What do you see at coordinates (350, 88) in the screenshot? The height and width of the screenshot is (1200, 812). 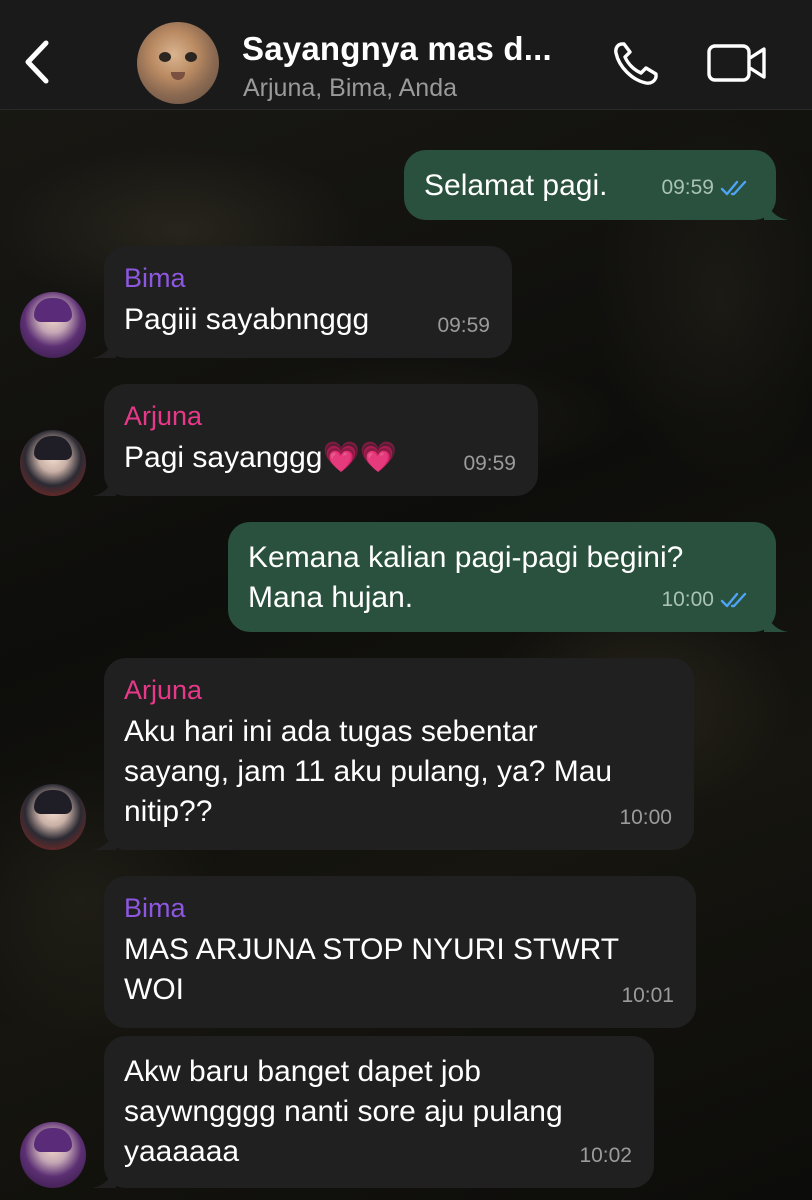 I see `chat-members: Arjuna, Bima, Anda` at bounding box center [350, 88].